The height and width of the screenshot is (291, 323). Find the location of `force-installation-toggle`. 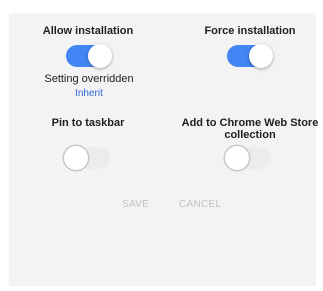

force-installation-toggle is located at coordinates (250, 56).